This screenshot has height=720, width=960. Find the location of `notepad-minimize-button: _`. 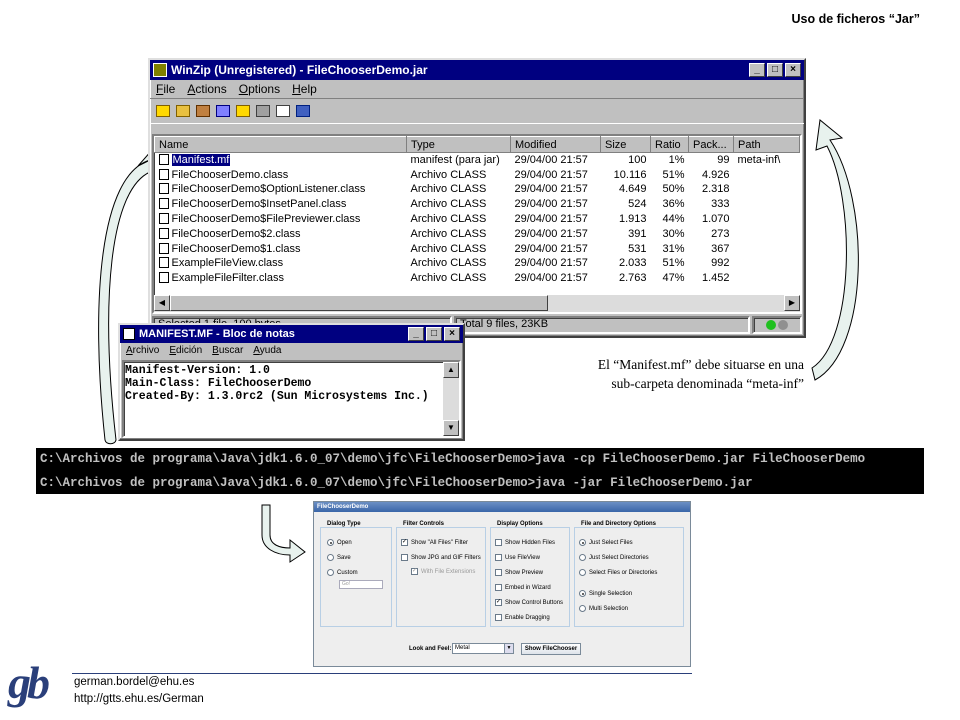

notepad-minimize-button: _ is located at coordinates (416, 334).